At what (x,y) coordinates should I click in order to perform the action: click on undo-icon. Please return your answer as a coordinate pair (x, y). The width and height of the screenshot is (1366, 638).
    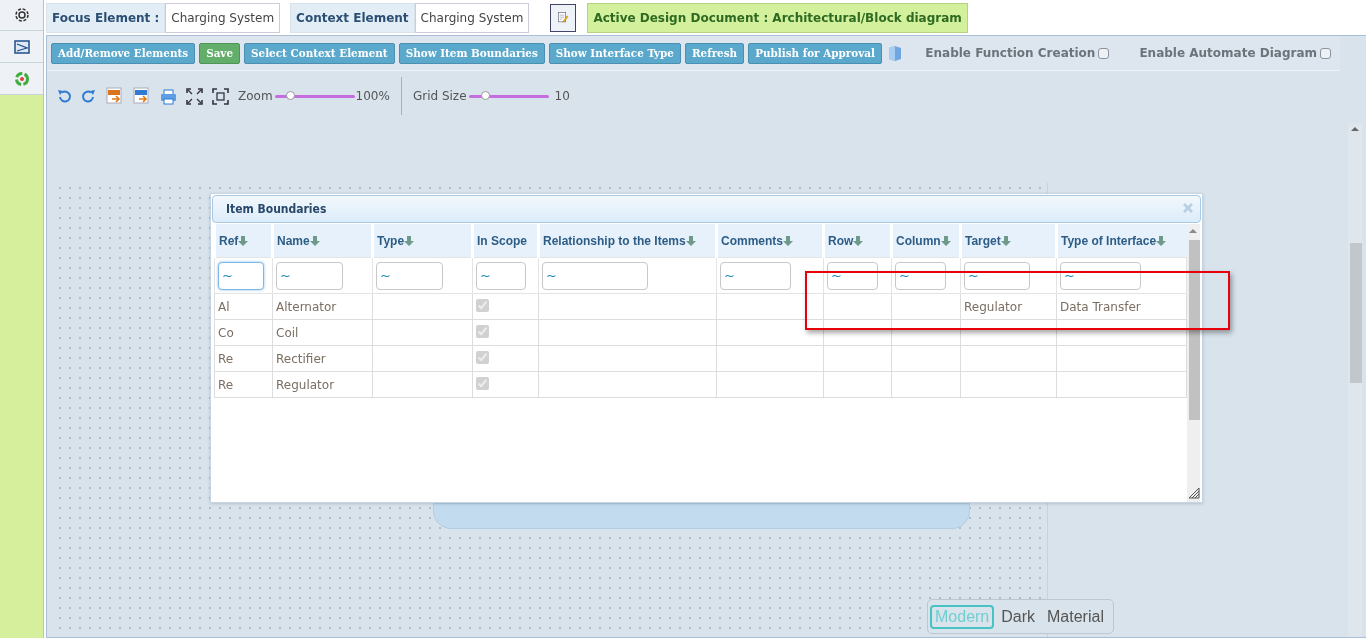
    Looking at the image, I should click on (64, 96).